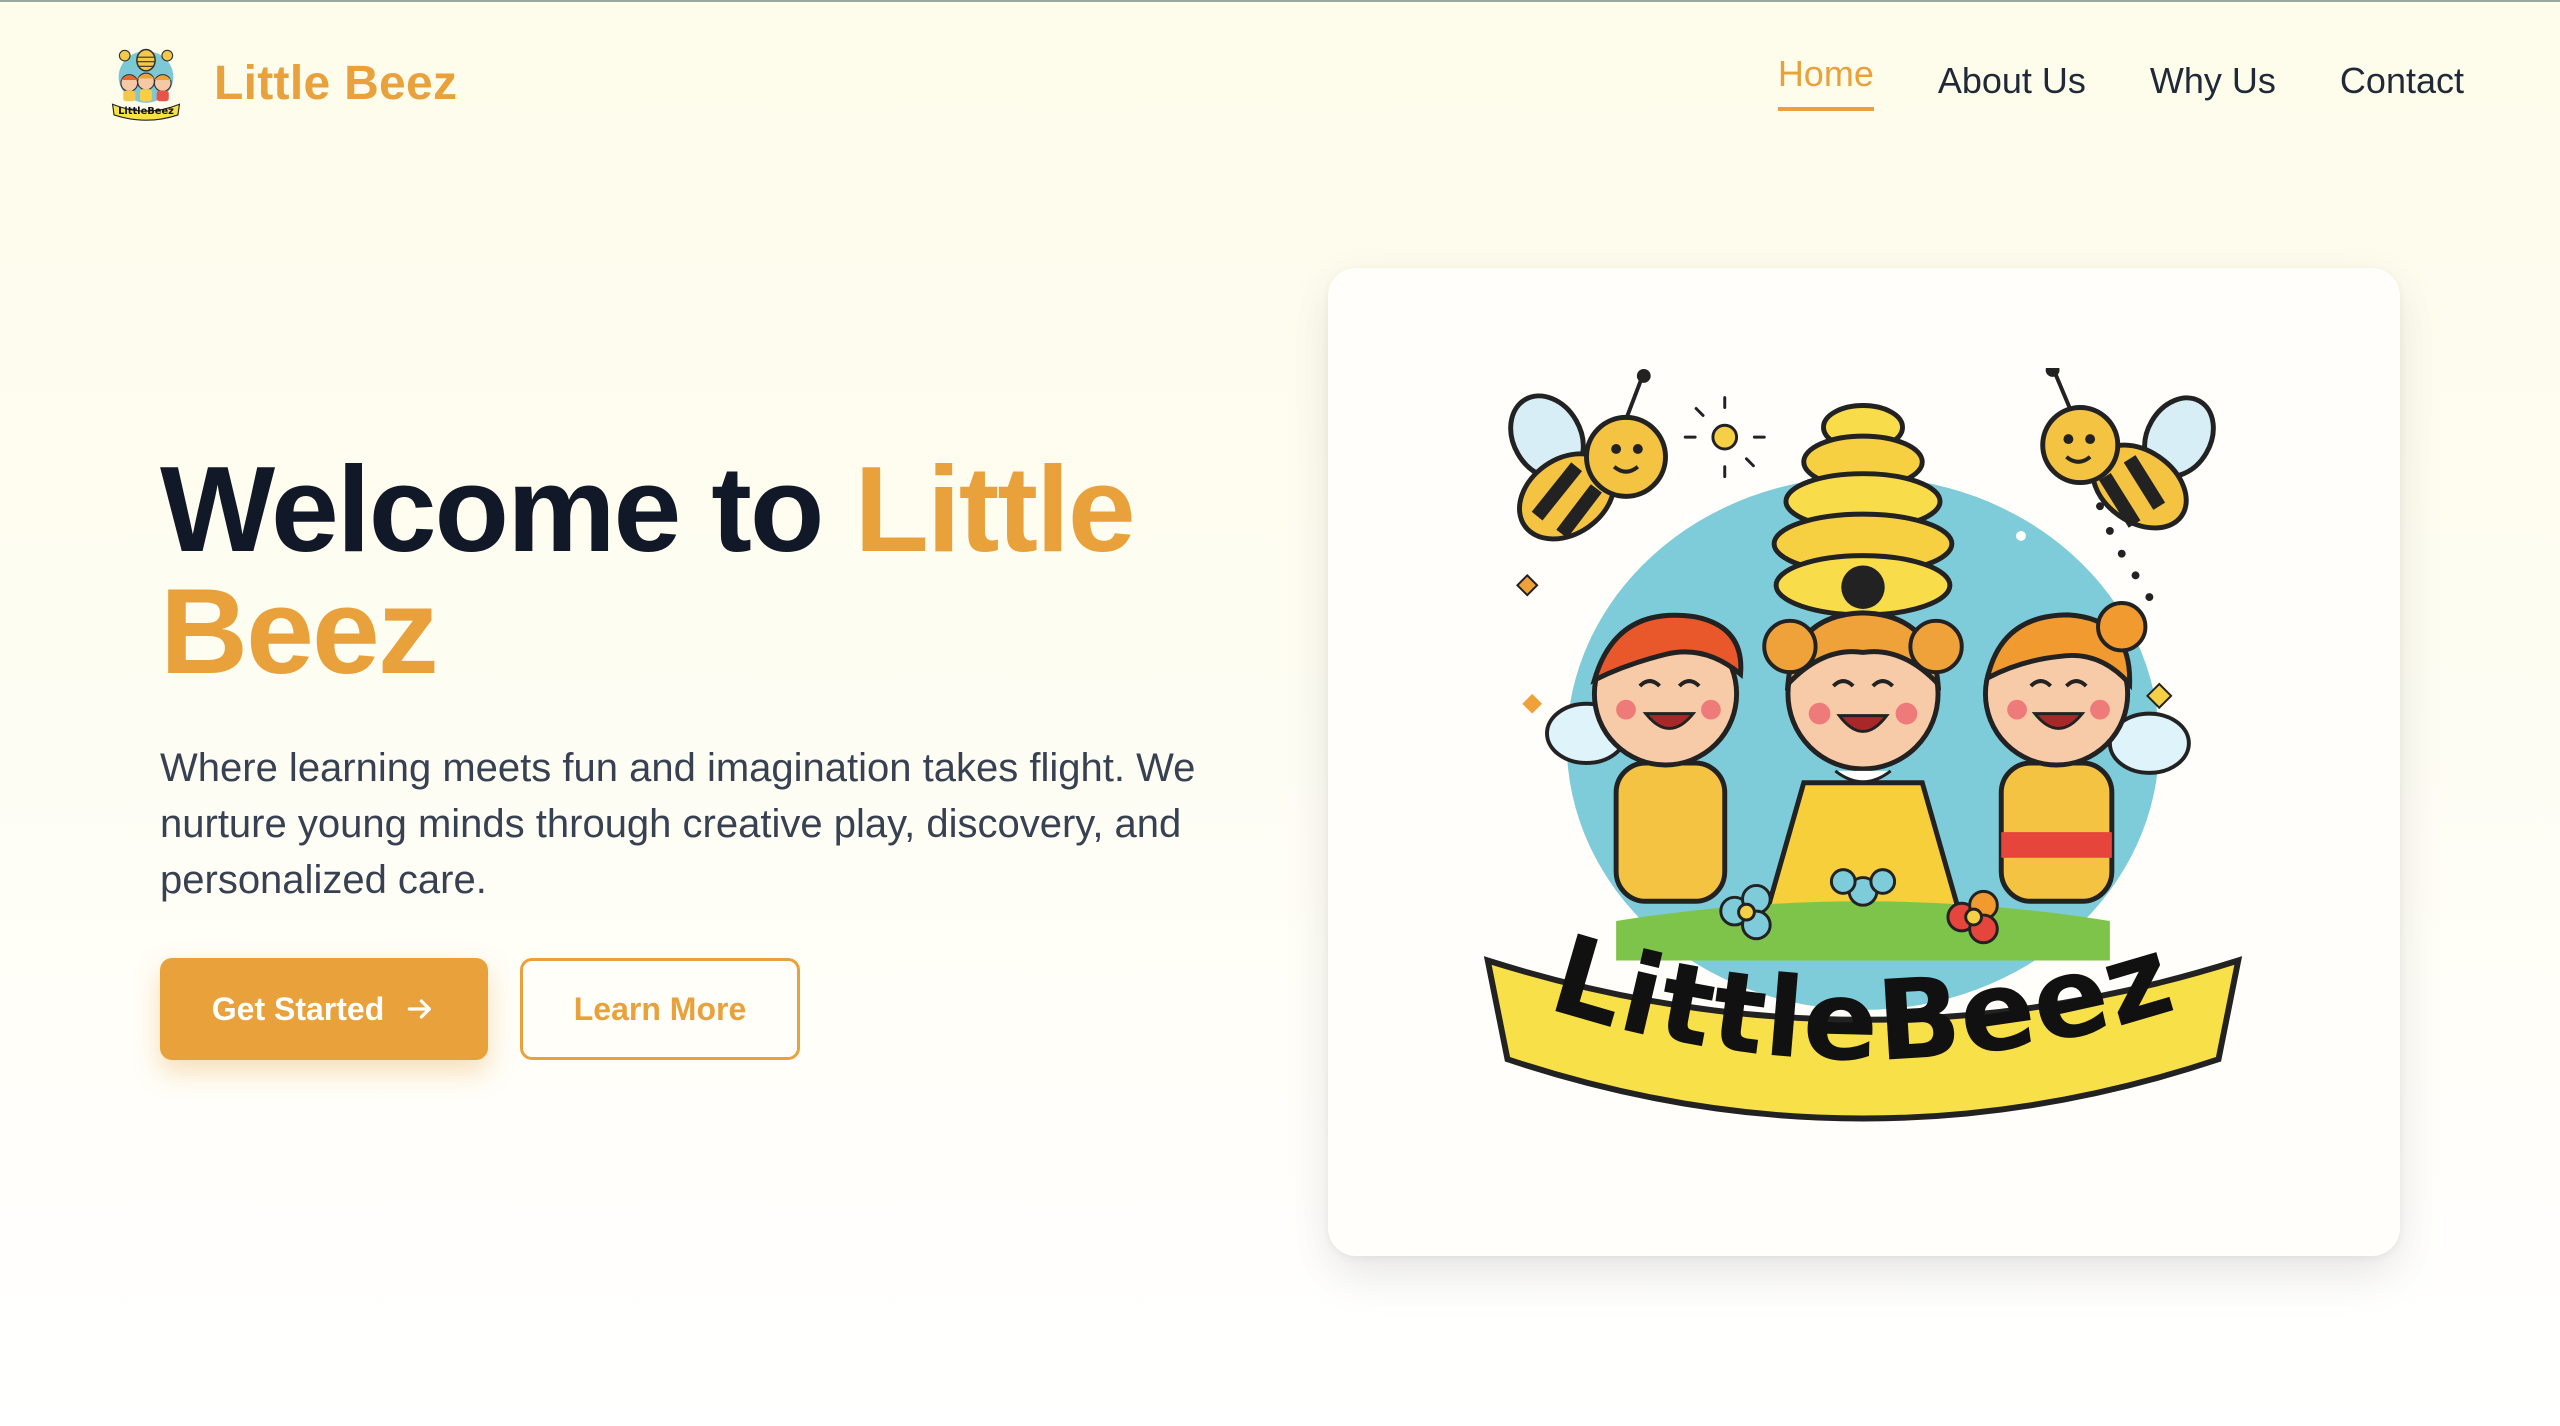 The width and height of the screenshot is (2560, 1426). I want to click on arrow-right-icon, so click(419, 1009).